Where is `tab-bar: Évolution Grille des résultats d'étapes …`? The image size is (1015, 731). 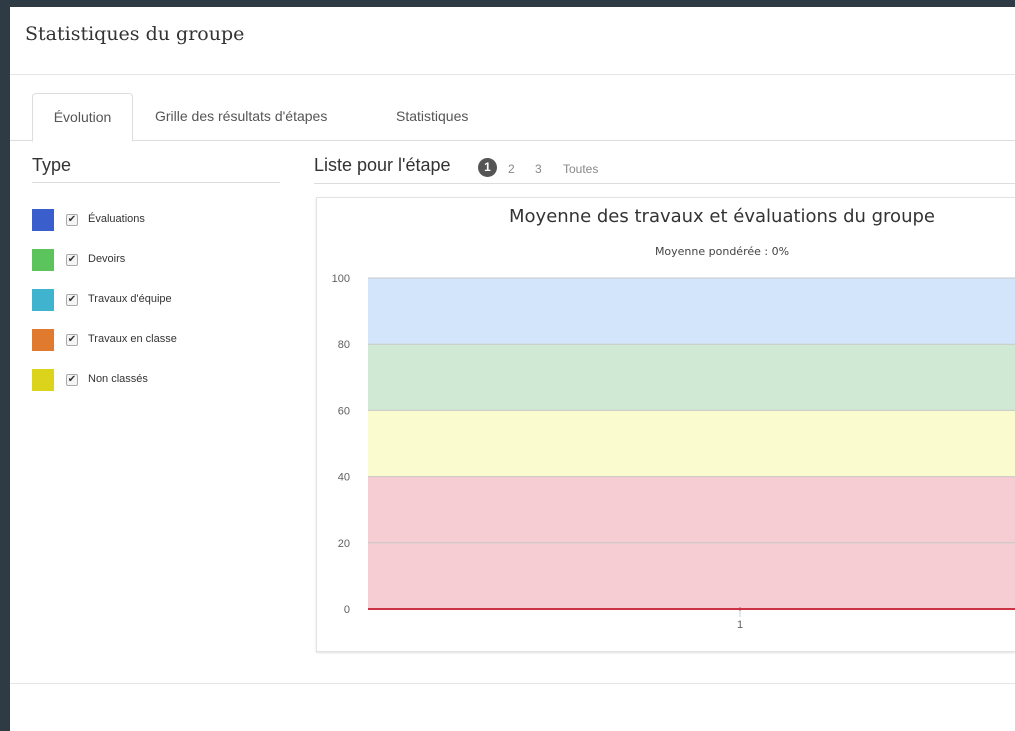 tab-bar: Évolution Grille des résultats d'étapes … is located at coordinates (512, 117).